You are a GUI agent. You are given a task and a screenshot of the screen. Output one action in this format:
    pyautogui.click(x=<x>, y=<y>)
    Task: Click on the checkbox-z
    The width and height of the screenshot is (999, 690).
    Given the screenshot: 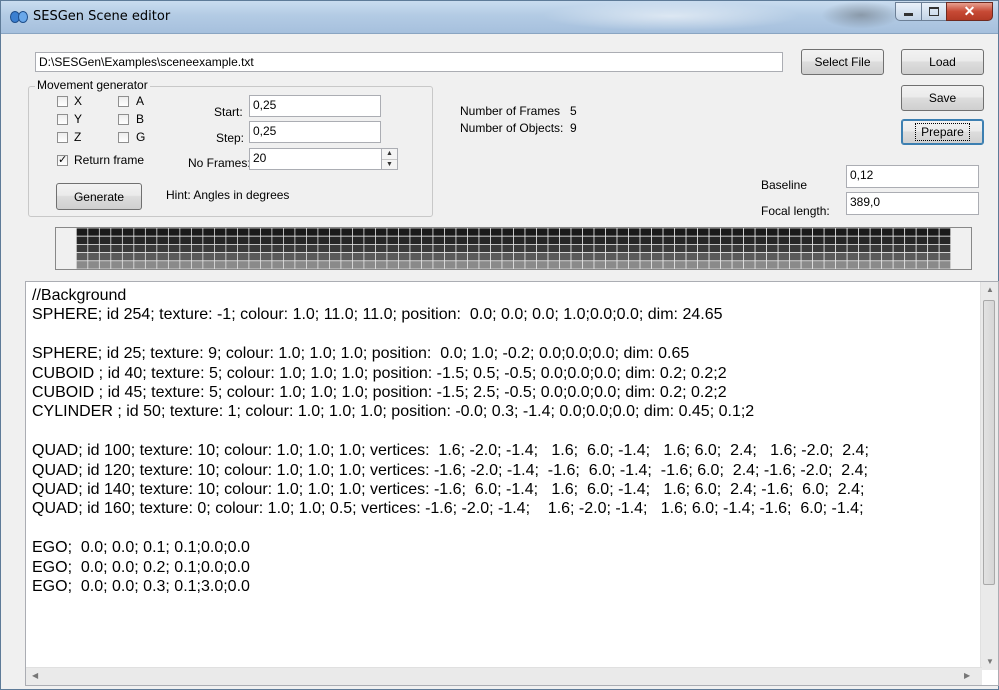 What is the action you would take?
    pyautogui.click(x=62, y=137)
    